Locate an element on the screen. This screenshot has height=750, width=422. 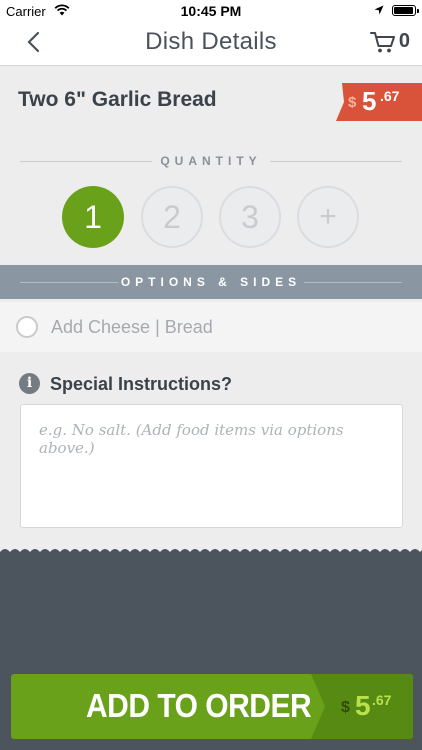
order-price-whole: 5 is located at coordinates (363, 705).